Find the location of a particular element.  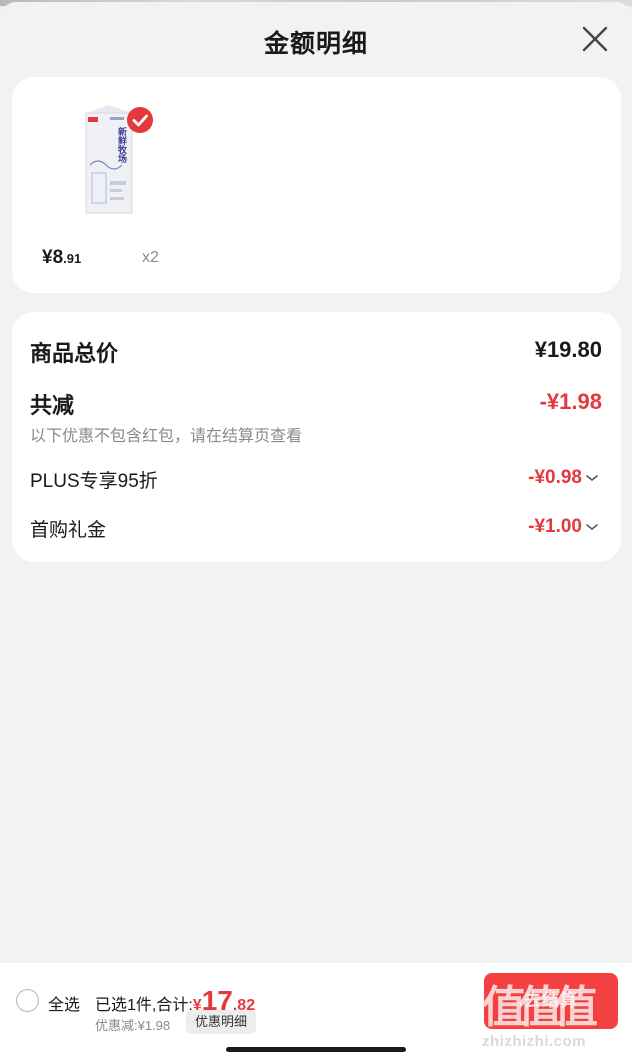

select-all-radio is located at coordinates (27, 1000).